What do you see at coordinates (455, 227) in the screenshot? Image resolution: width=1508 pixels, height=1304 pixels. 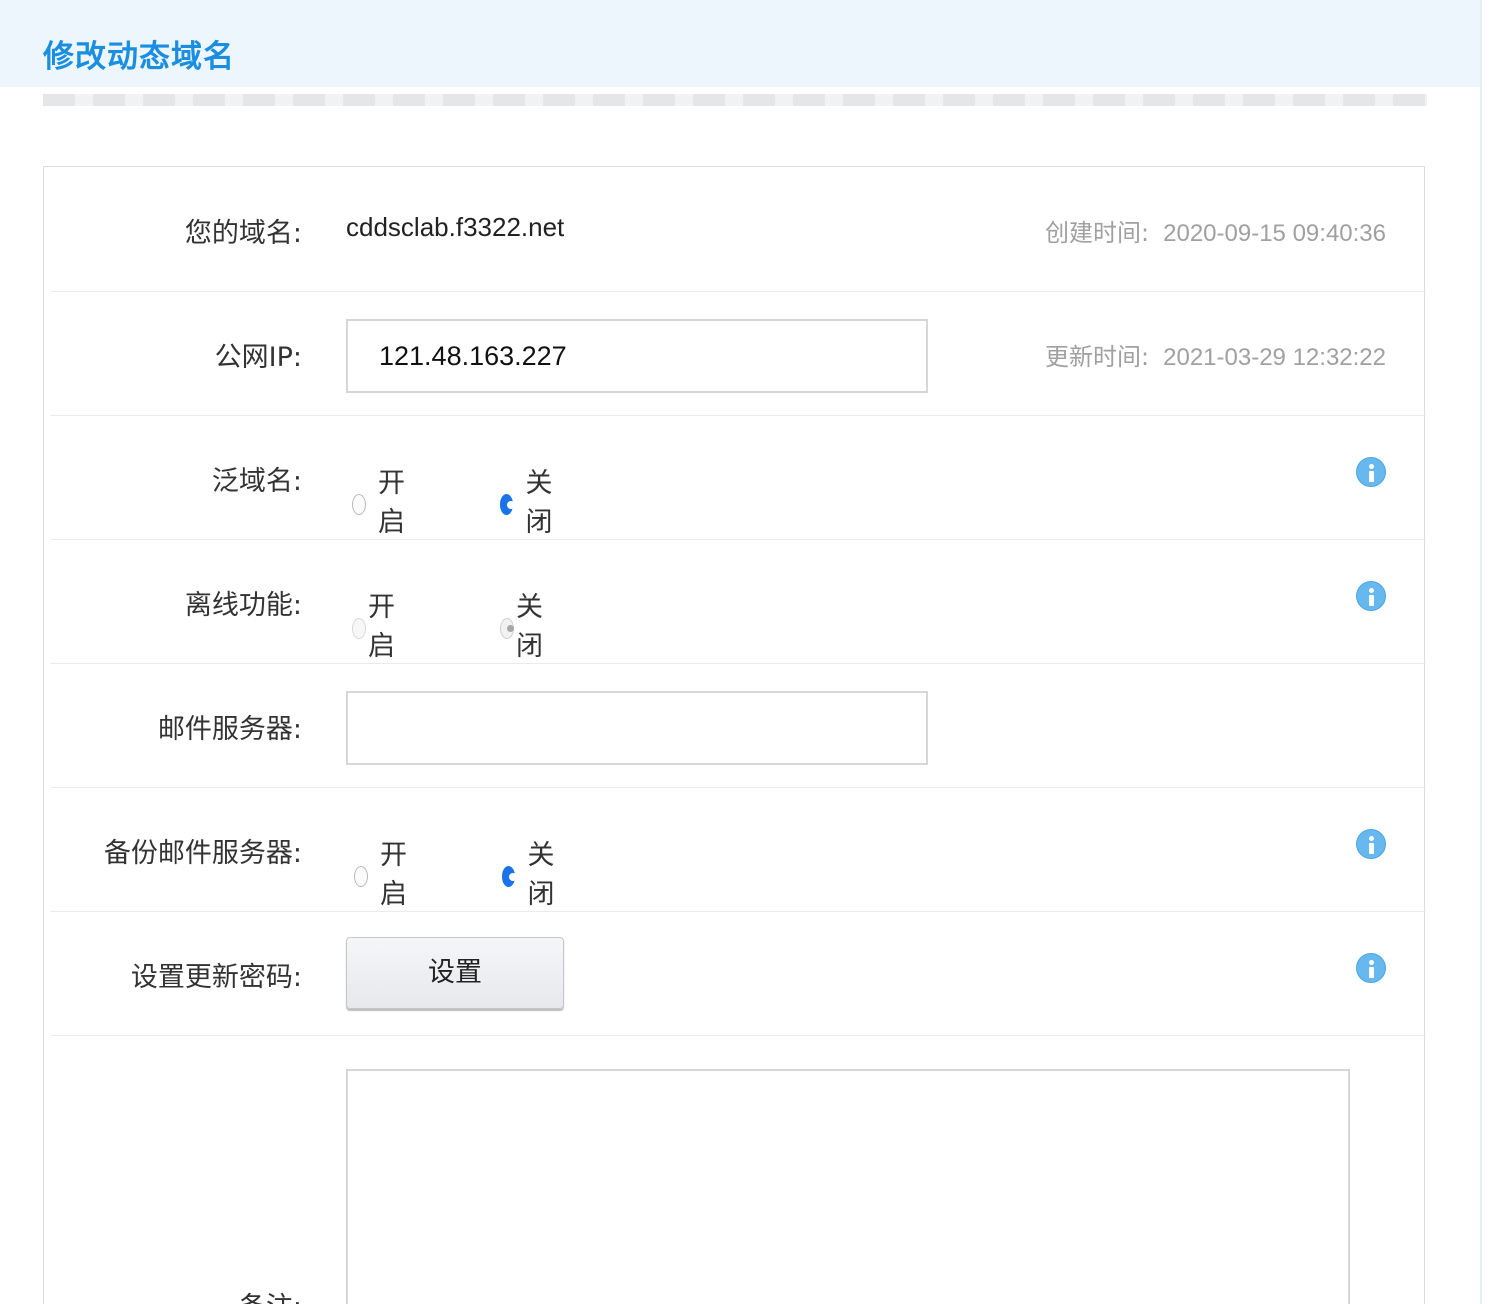 I see `domain-value: cddsclab.f3322.net` at bounding box center [455, 227].